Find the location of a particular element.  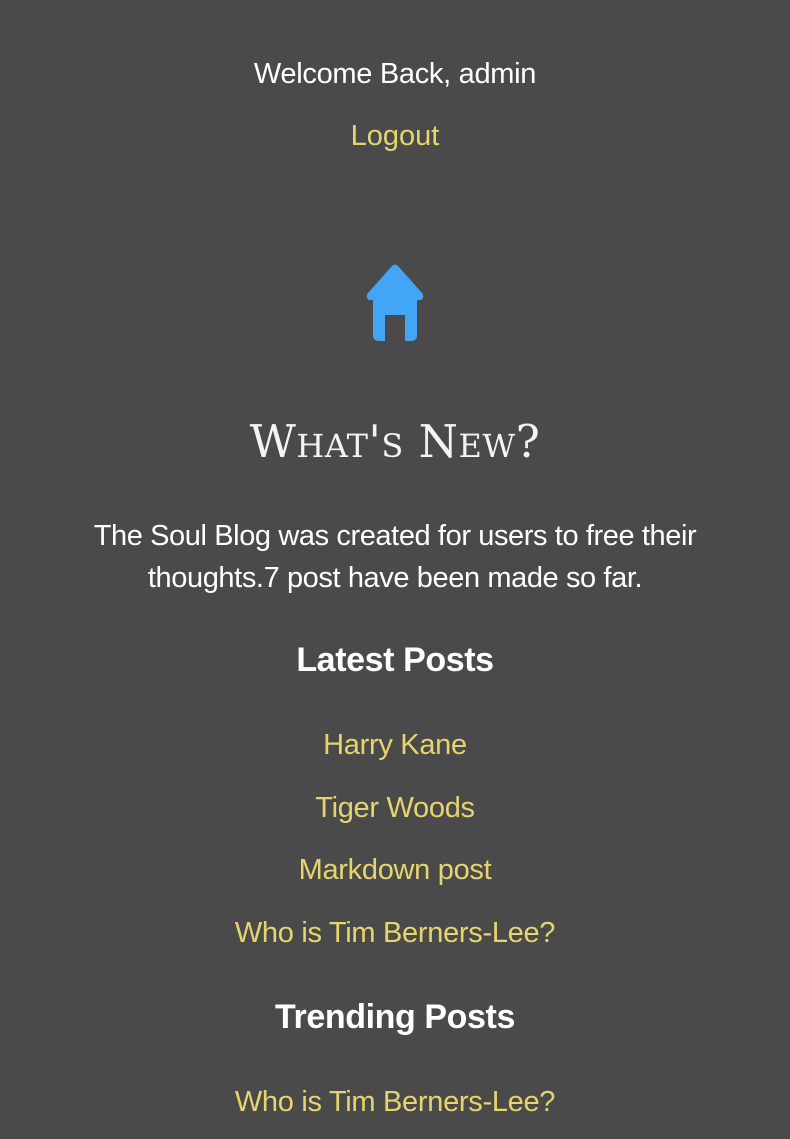

welcome-message: Welcome Back, admin is located at coordinates (395, 74).